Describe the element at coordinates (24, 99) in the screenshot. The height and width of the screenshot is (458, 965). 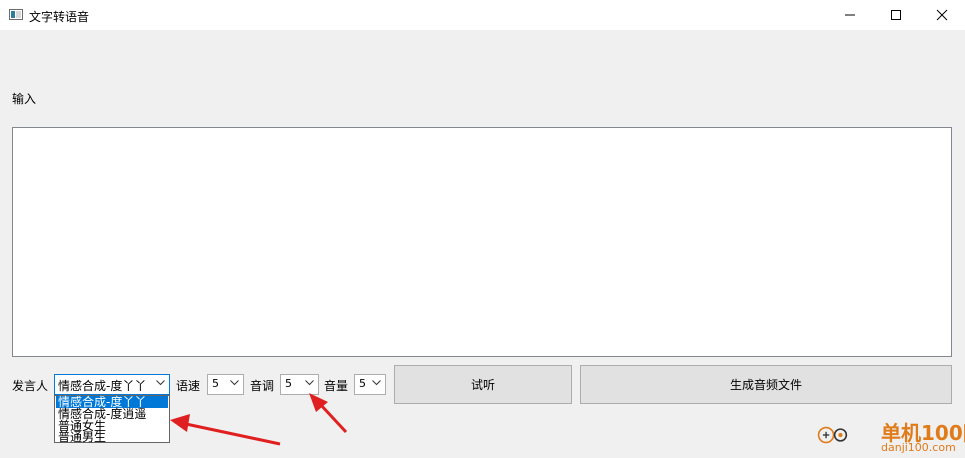
I see `input-label: 输入` at that location.